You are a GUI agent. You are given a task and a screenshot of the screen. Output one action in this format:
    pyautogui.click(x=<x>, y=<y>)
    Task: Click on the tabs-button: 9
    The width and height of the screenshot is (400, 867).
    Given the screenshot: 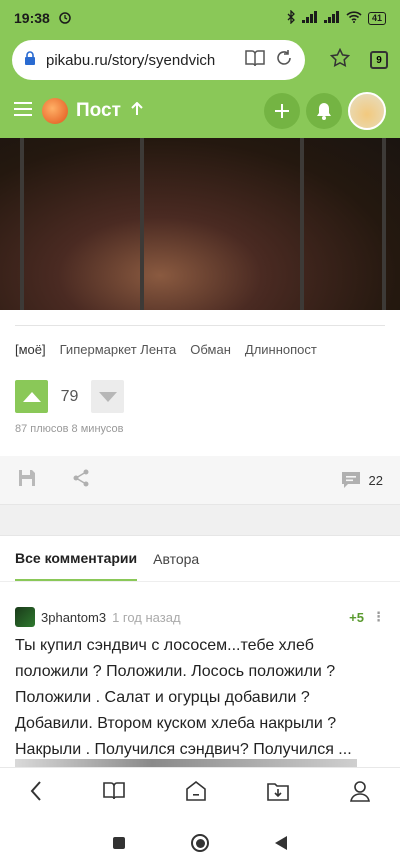 What is the action you would take?
    pyautogui.click(x=379, y=60)
    